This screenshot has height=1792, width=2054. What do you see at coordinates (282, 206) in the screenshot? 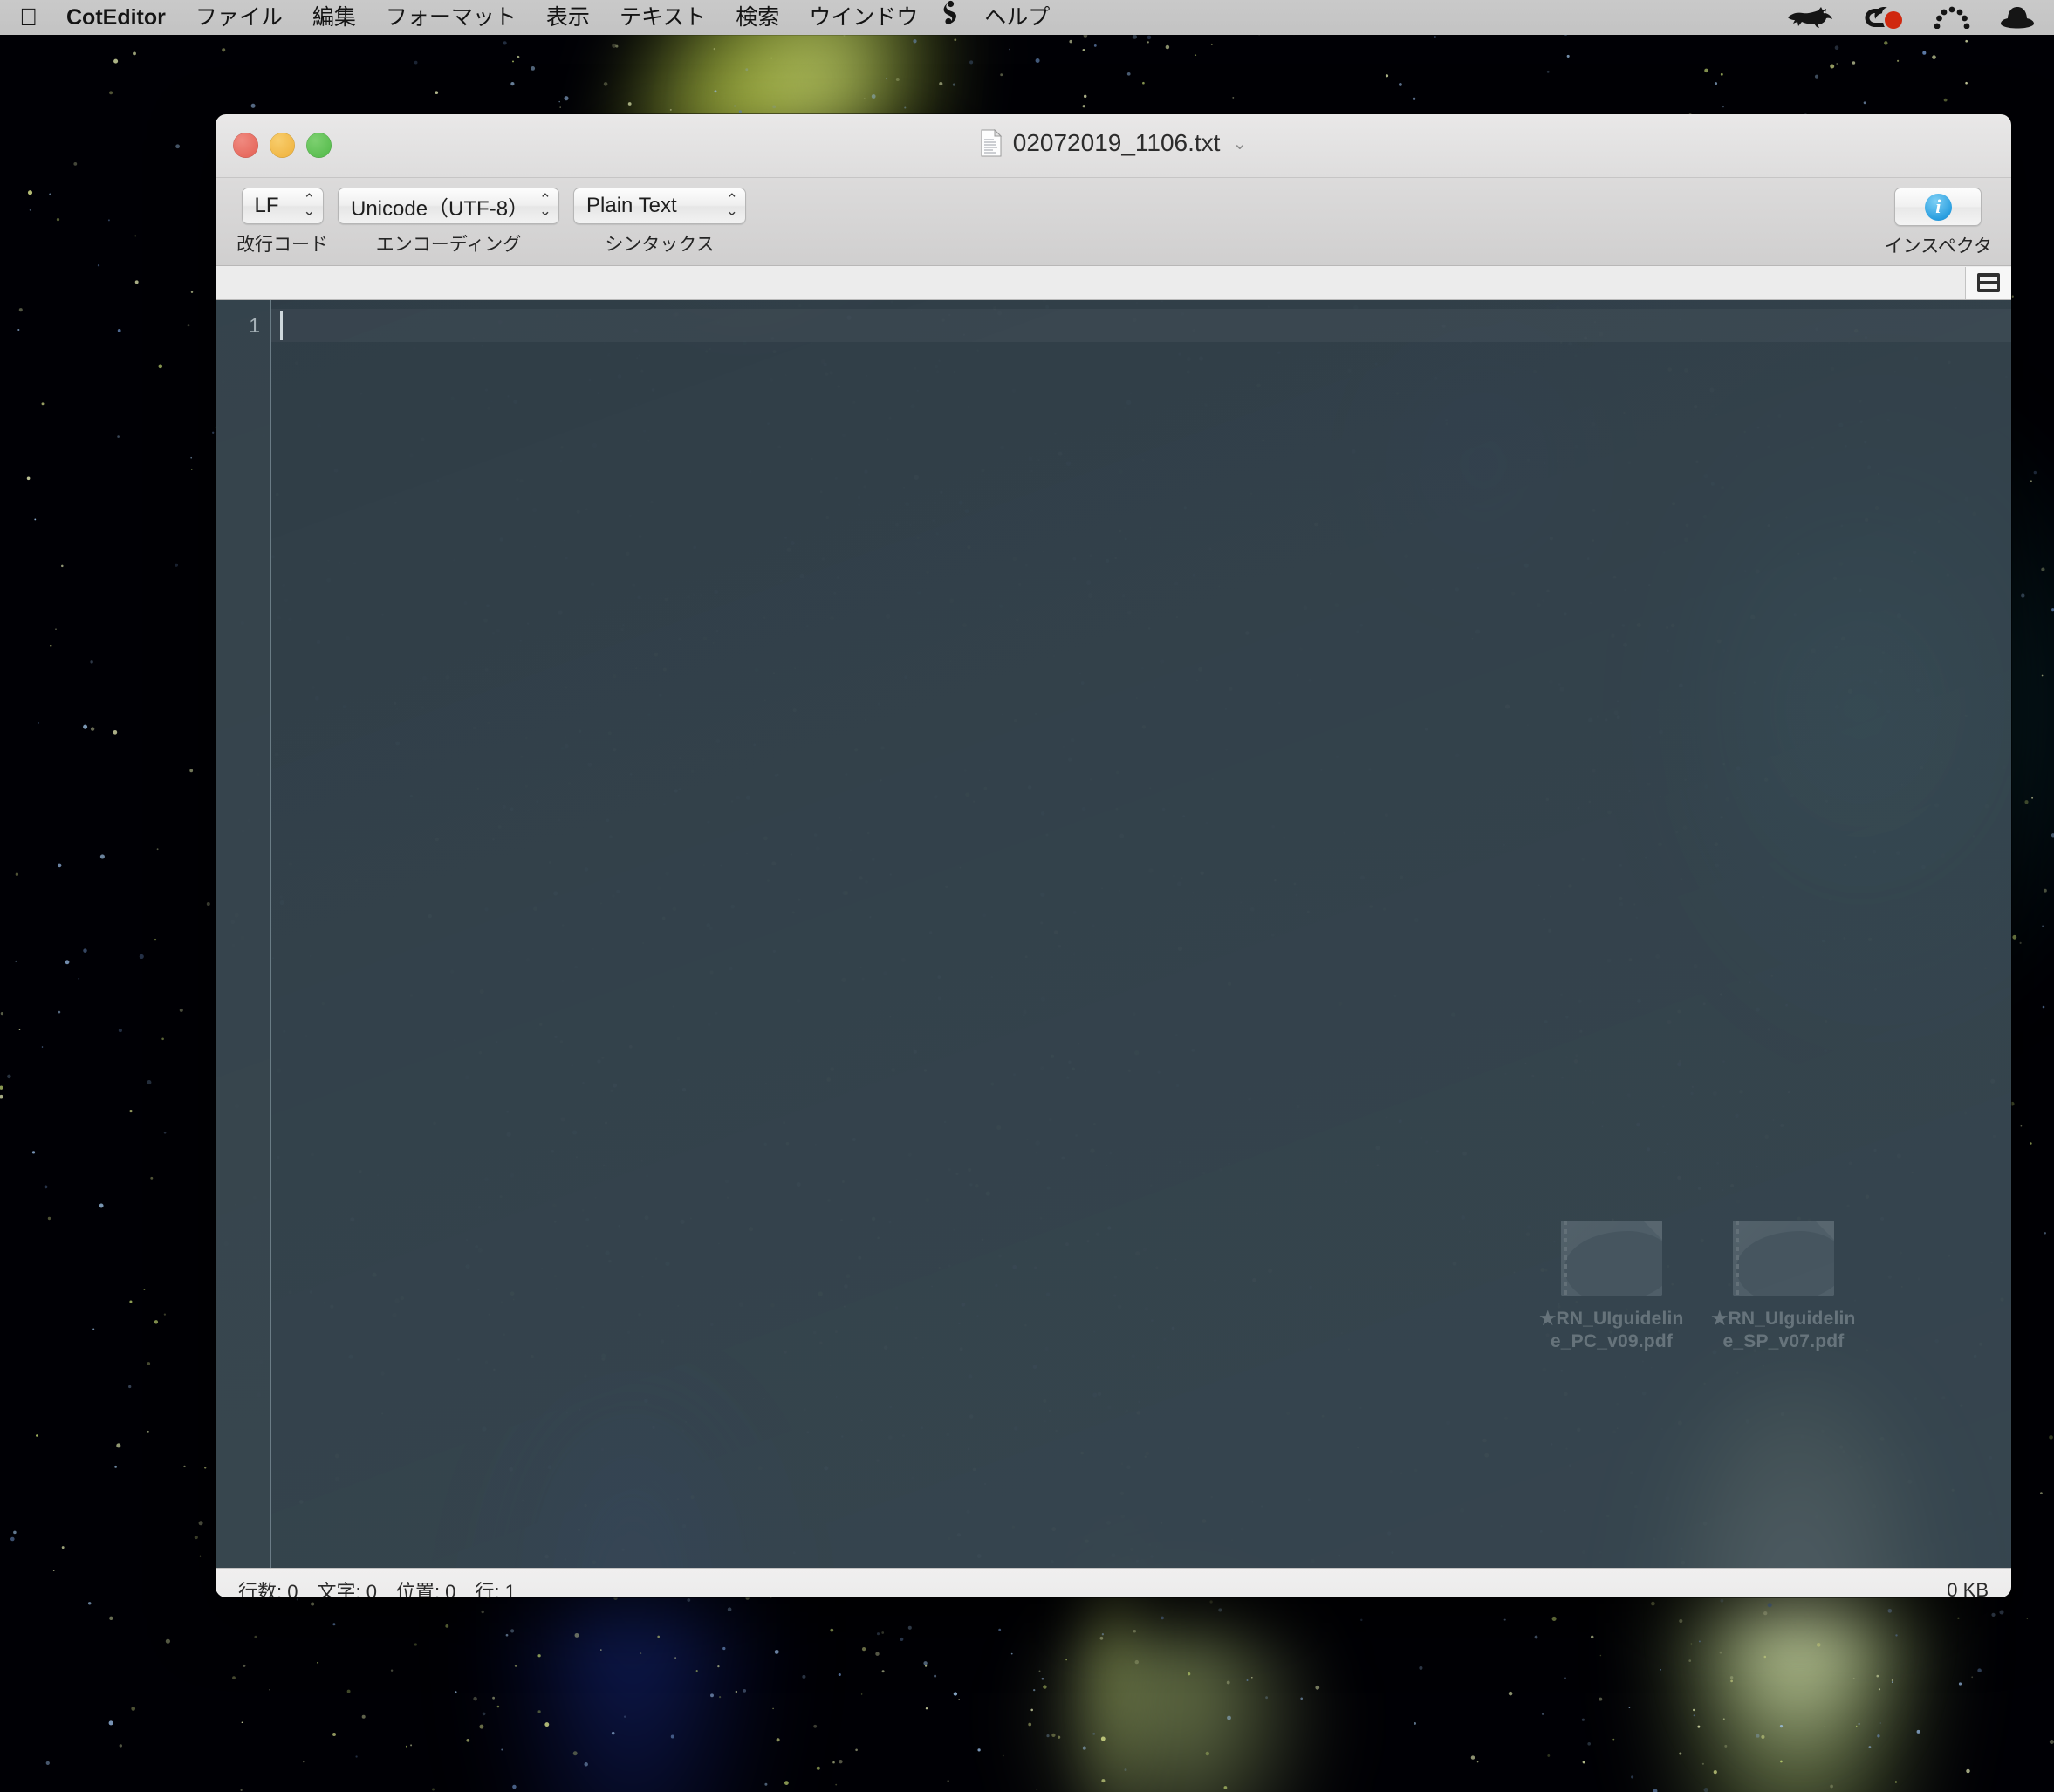
I see `line-ending-popup: LF ⌃ ⌄` at bounding box center [282, 206].